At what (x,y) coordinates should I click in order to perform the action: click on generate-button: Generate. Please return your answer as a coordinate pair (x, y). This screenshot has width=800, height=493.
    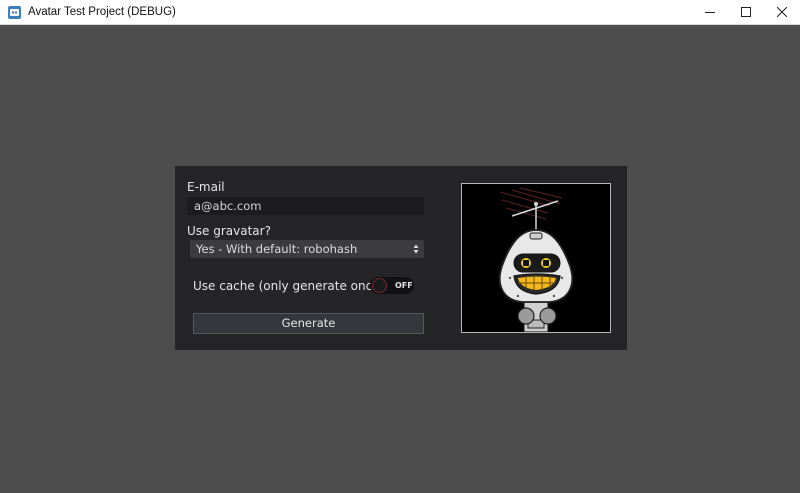
    Looking at the image, I should click on (308, 323).